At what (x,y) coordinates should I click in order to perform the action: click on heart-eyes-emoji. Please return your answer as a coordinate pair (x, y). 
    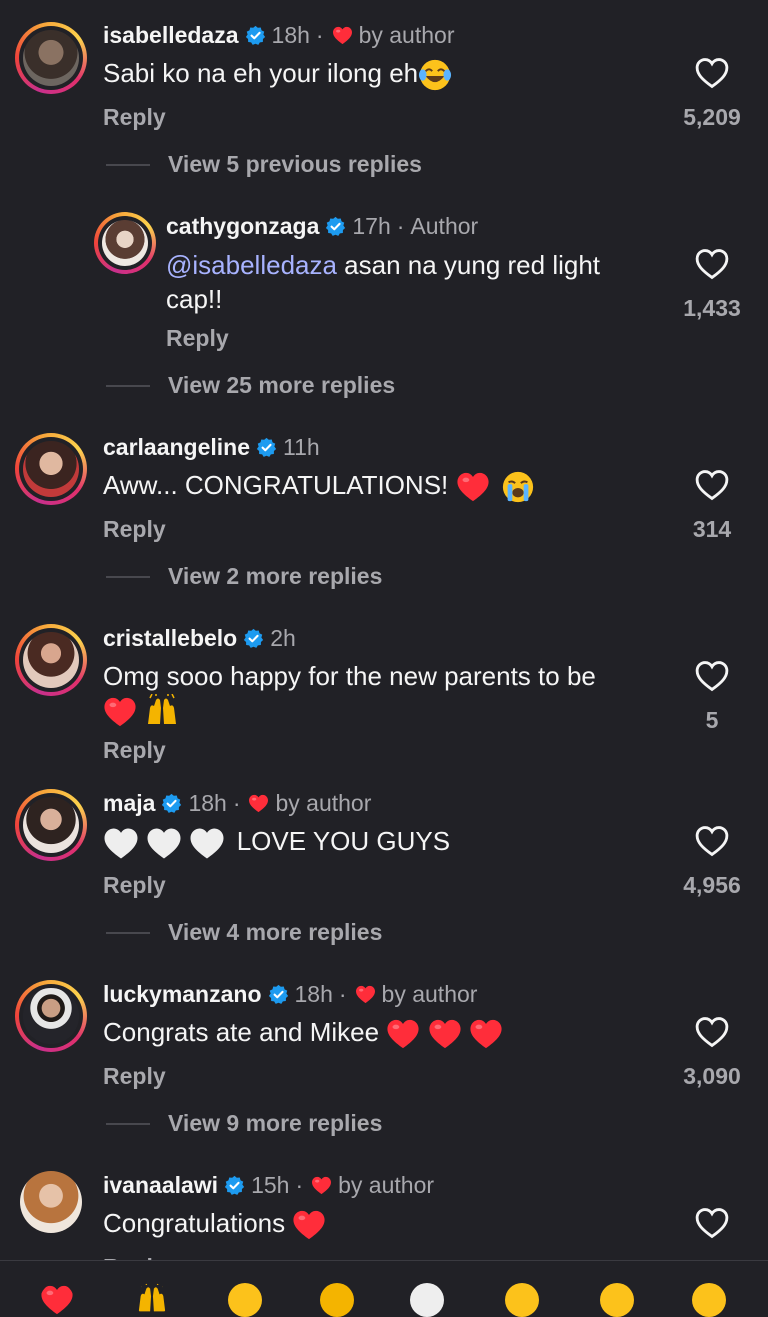
    Looking at the image, I should click on (522, 1300).